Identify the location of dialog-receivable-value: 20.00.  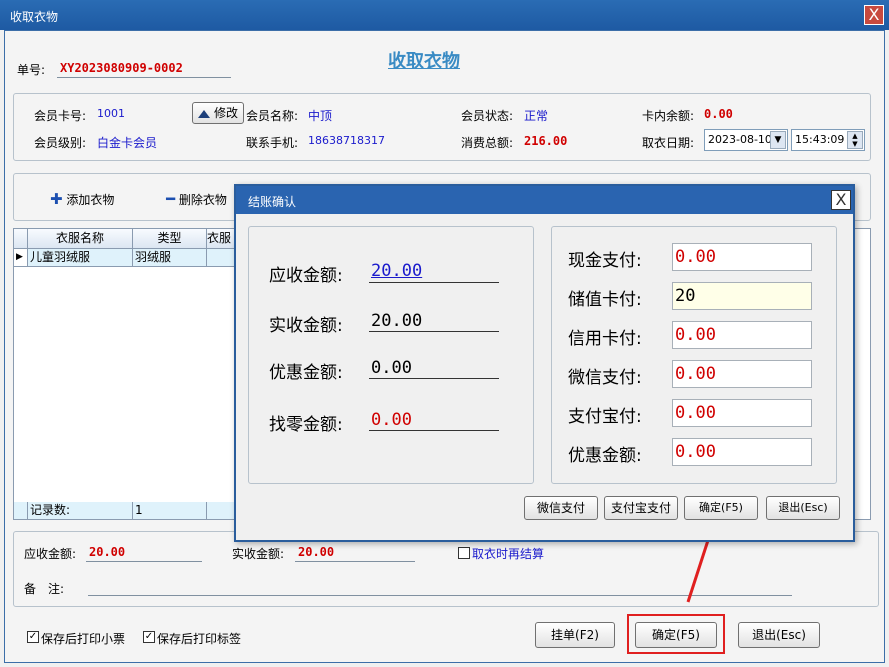
(397, 271).